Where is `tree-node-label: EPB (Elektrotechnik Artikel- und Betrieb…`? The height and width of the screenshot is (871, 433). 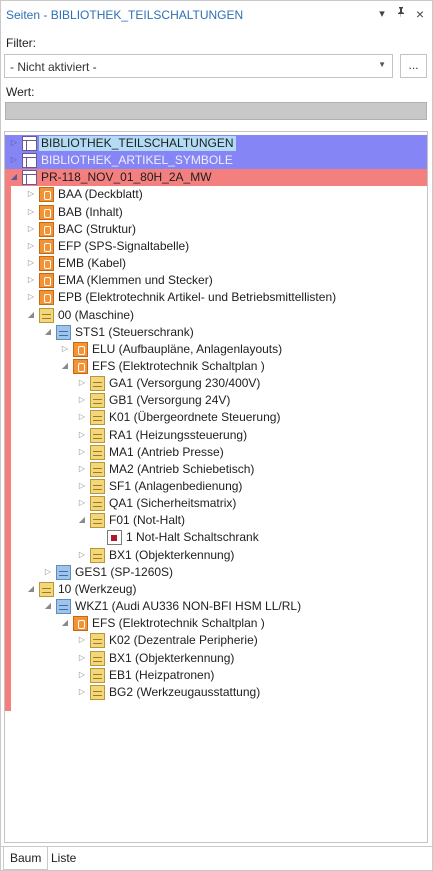 tree-node-label: EPB (Elektrotechnik Artikel- und Betrieb… is located at coordinates (197, 297).